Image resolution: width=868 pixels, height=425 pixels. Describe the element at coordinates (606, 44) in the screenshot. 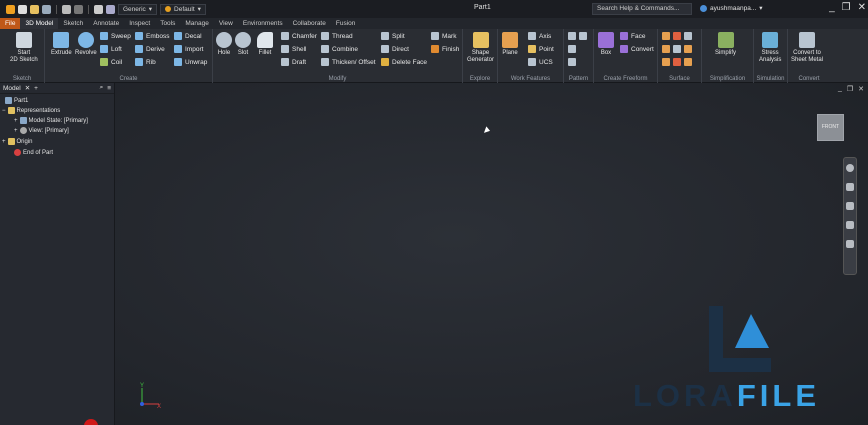

I see `box-button: Box` at that location.